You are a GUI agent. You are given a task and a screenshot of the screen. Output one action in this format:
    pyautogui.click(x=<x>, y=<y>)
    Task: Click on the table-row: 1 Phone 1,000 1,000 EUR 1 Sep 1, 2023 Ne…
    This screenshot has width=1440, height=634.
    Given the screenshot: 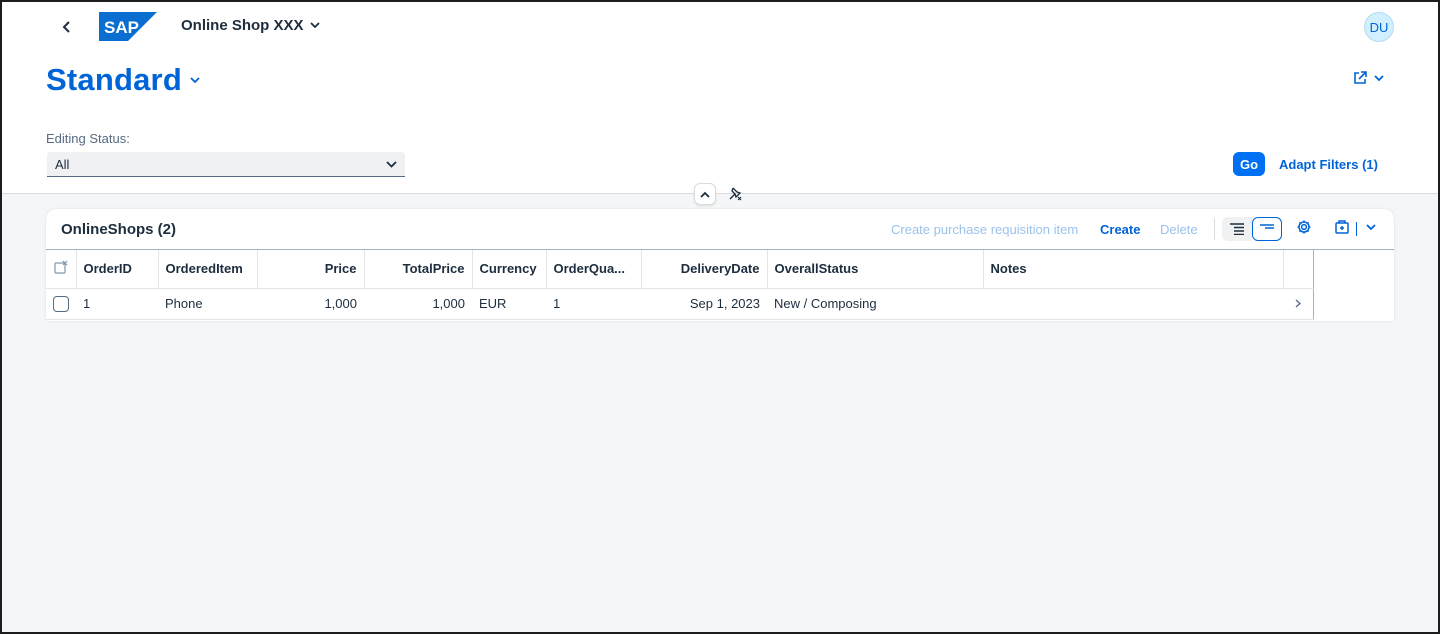 What is the action you would take?
    pyautogui.click(x=680, y=304)
    